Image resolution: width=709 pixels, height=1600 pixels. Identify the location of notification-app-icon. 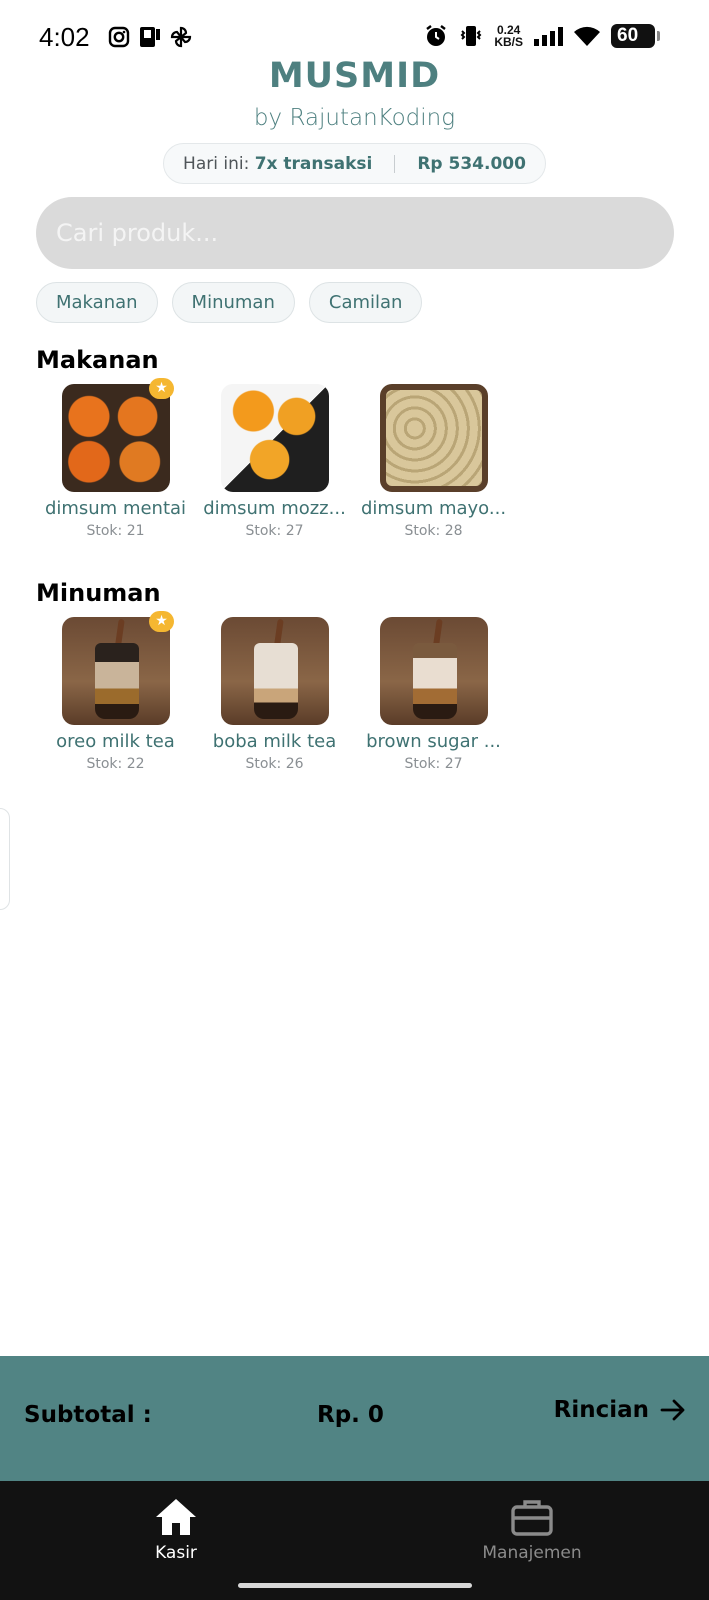
(150, 37).